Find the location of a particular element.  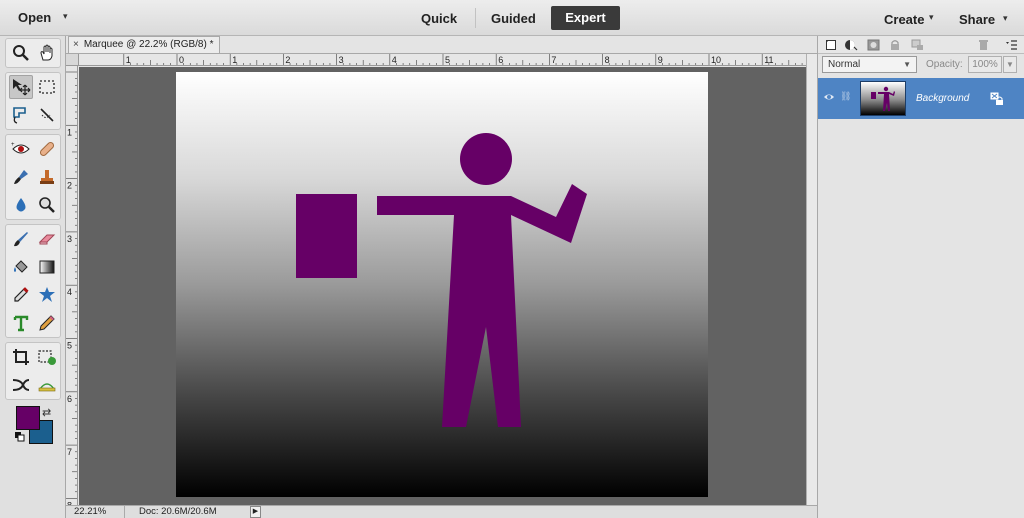

tool-group-view is located at coordinates (33, 53).